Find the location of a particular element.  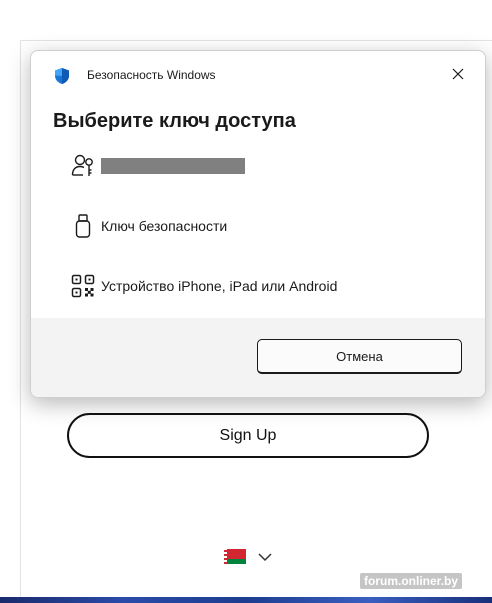

usb-key-icon is located at coordinates (83, 226).